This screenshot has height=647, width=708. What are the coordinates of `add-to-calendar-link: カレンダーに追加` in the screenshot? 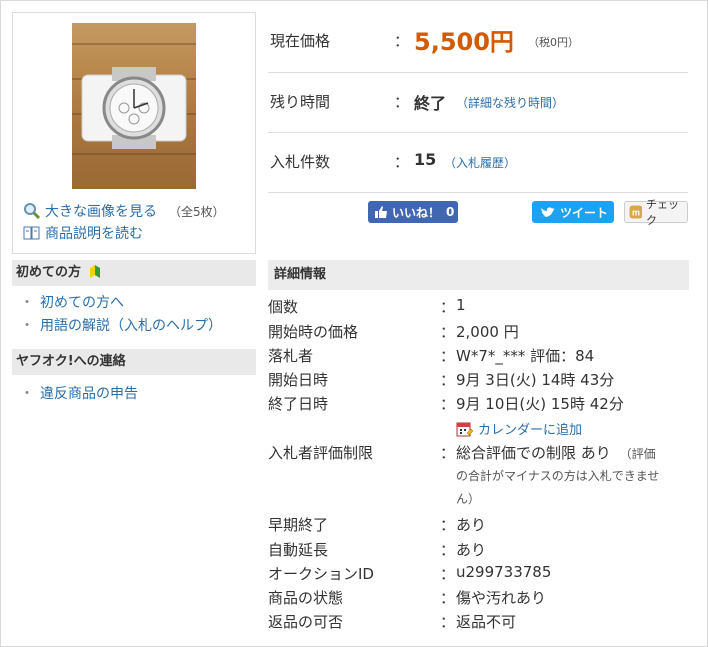 It's located at (519, 428).